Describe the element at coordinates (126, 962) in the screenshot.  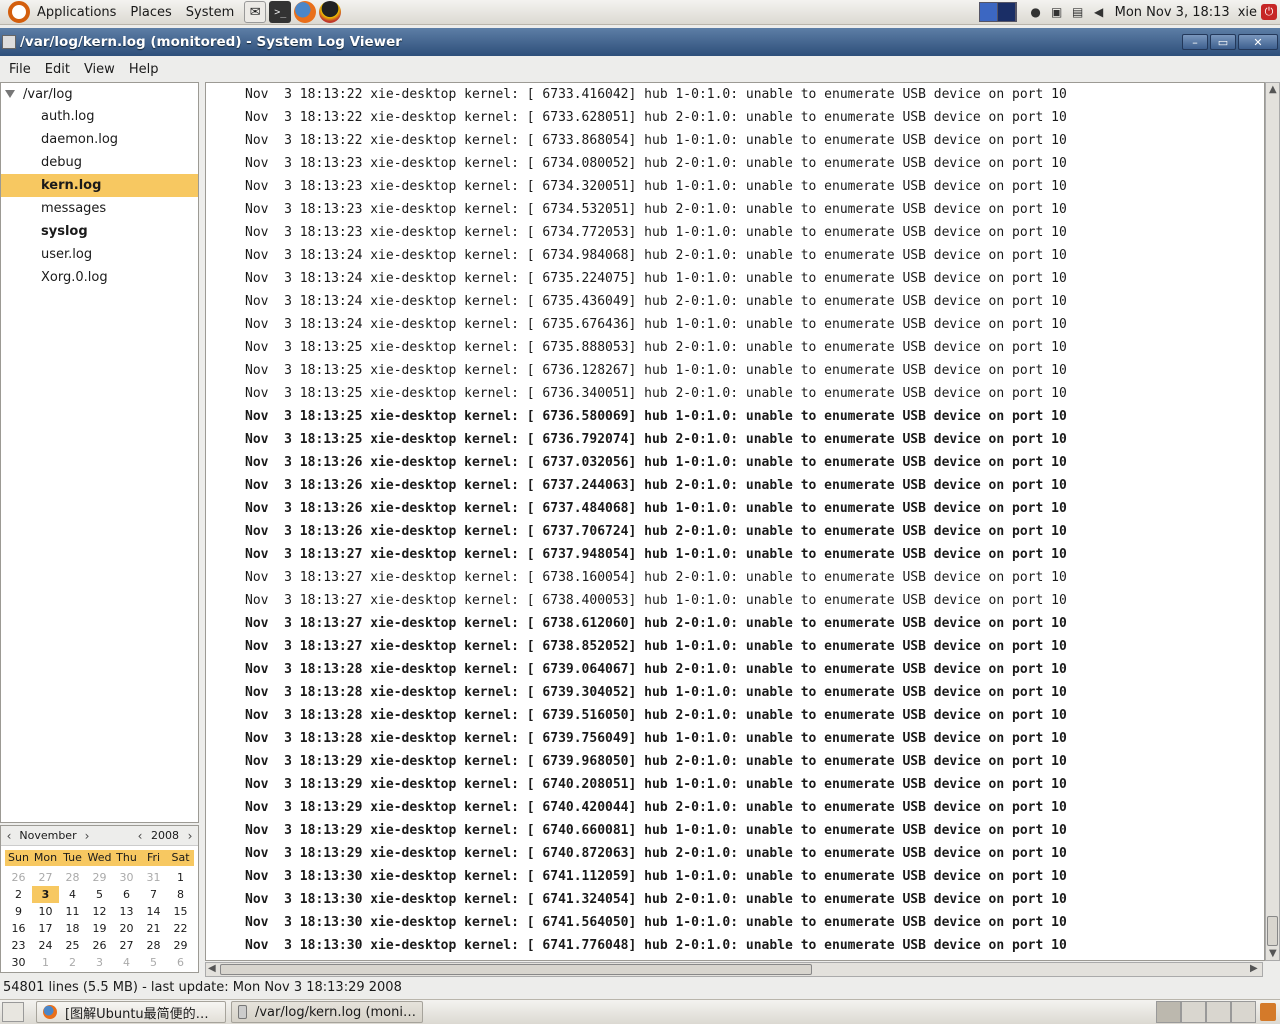
I see `calendar-day: 4` at that location.